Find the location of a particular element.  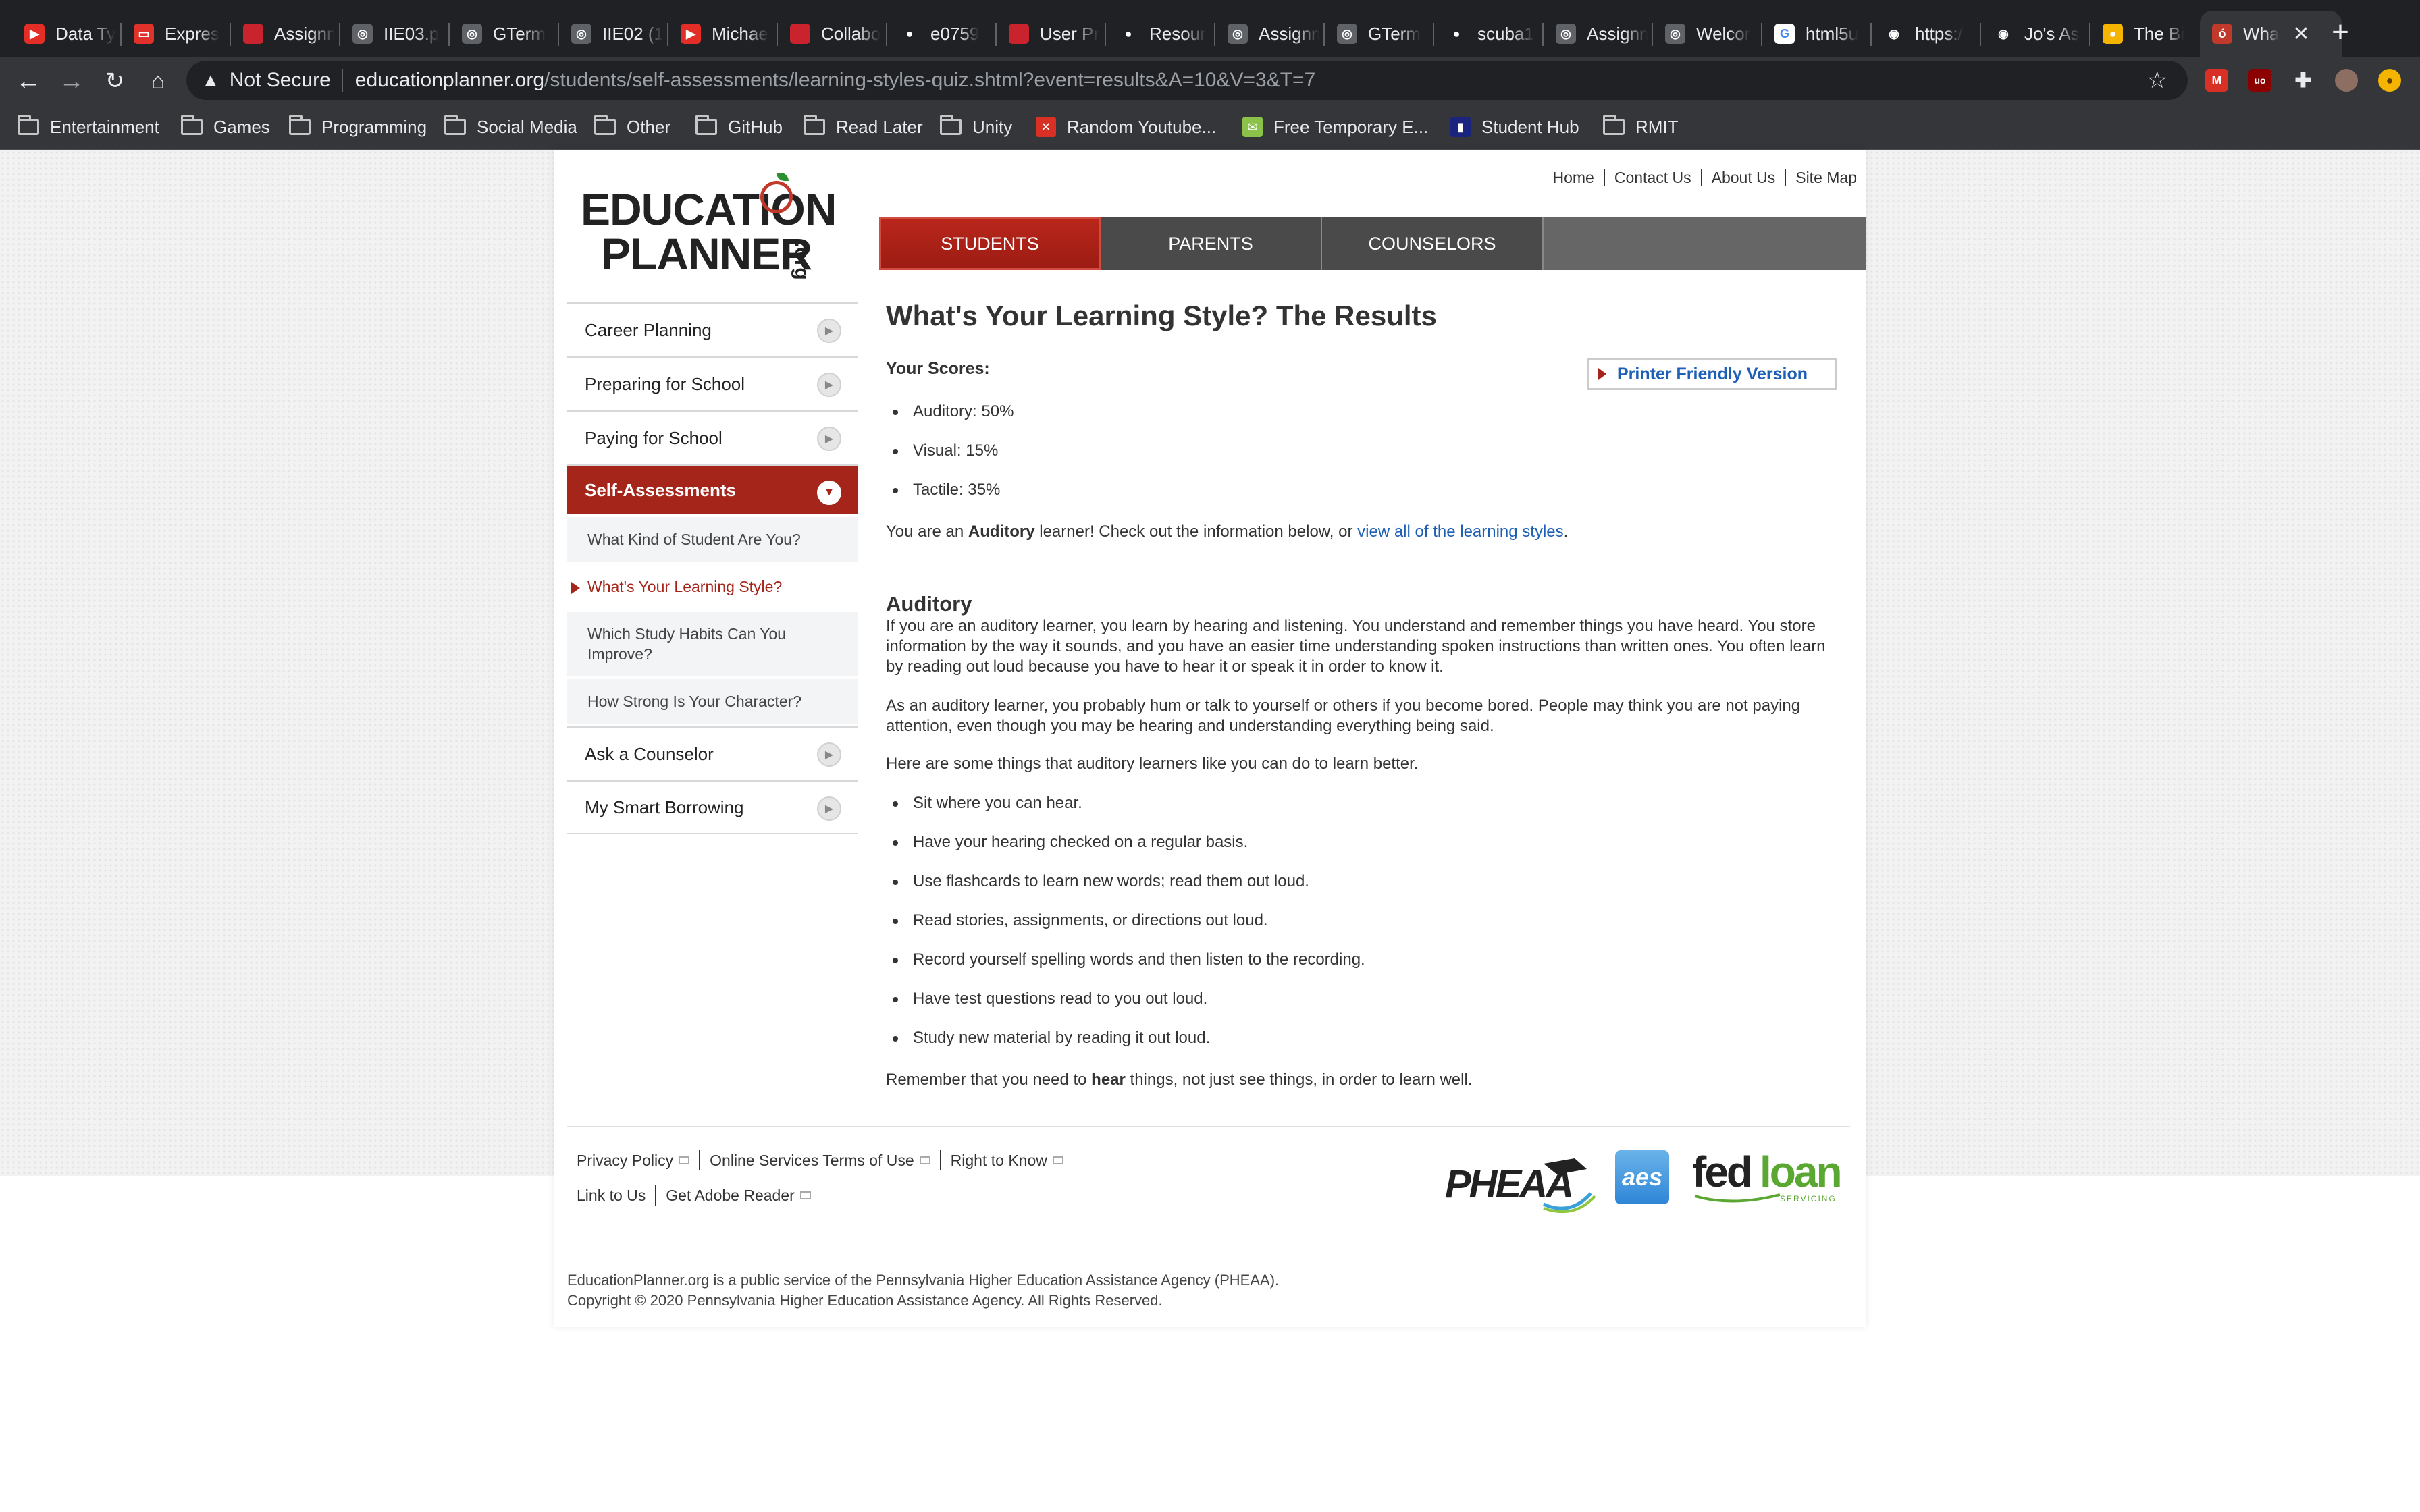

bookmark-item: Games is located at coordinates (225, 126).